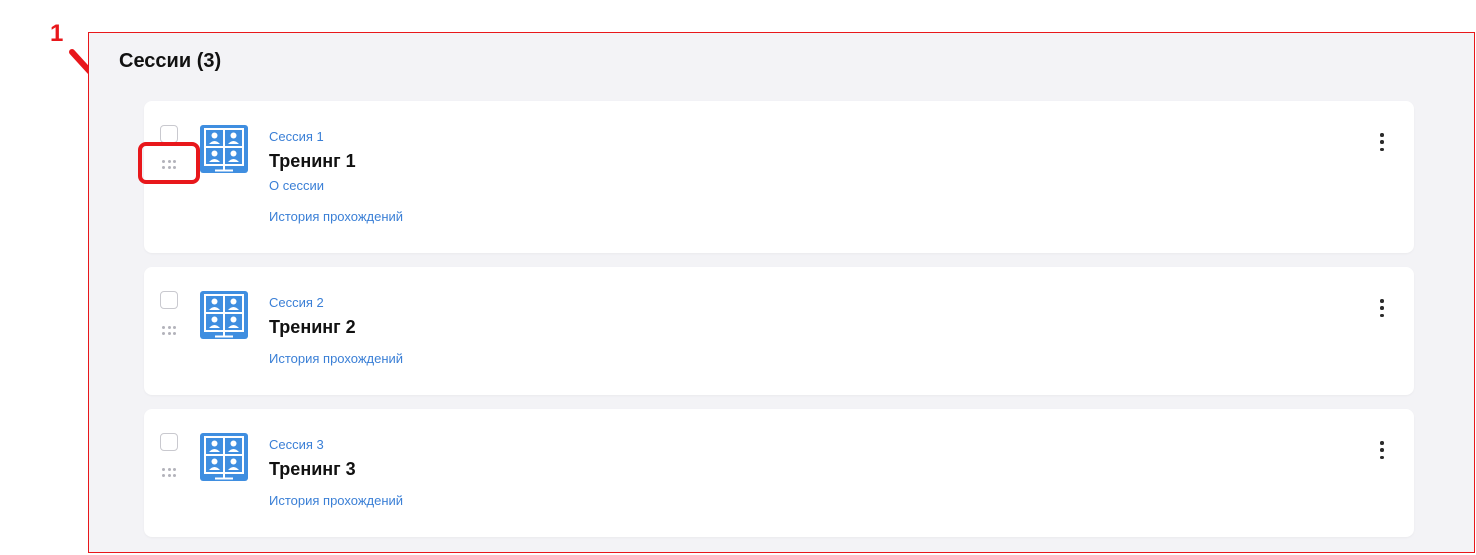  I want to click on session-name: Тренинг 1, so click(312, 161).